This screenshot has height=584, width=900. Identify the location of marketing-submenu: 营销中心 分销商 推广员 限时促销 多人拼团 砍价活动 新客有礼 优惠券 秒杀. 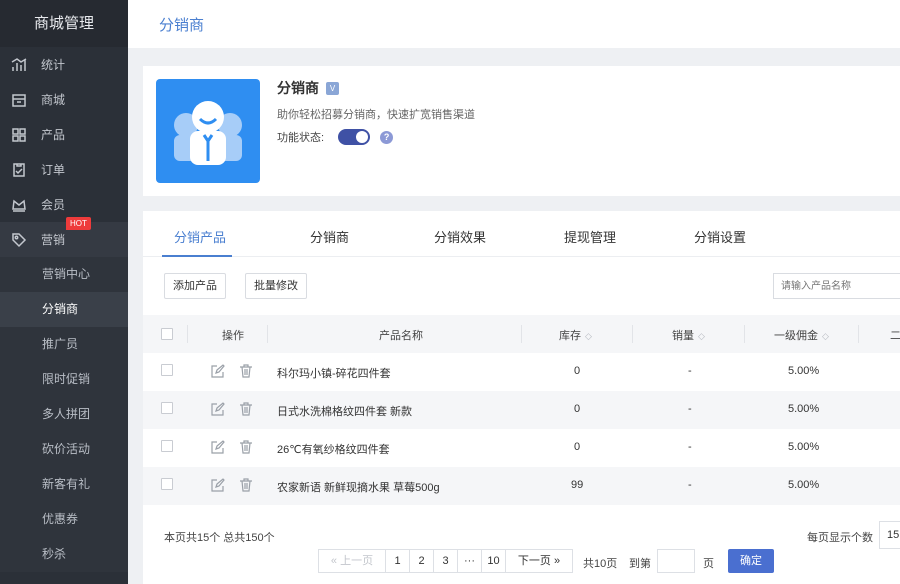
(64, 414).